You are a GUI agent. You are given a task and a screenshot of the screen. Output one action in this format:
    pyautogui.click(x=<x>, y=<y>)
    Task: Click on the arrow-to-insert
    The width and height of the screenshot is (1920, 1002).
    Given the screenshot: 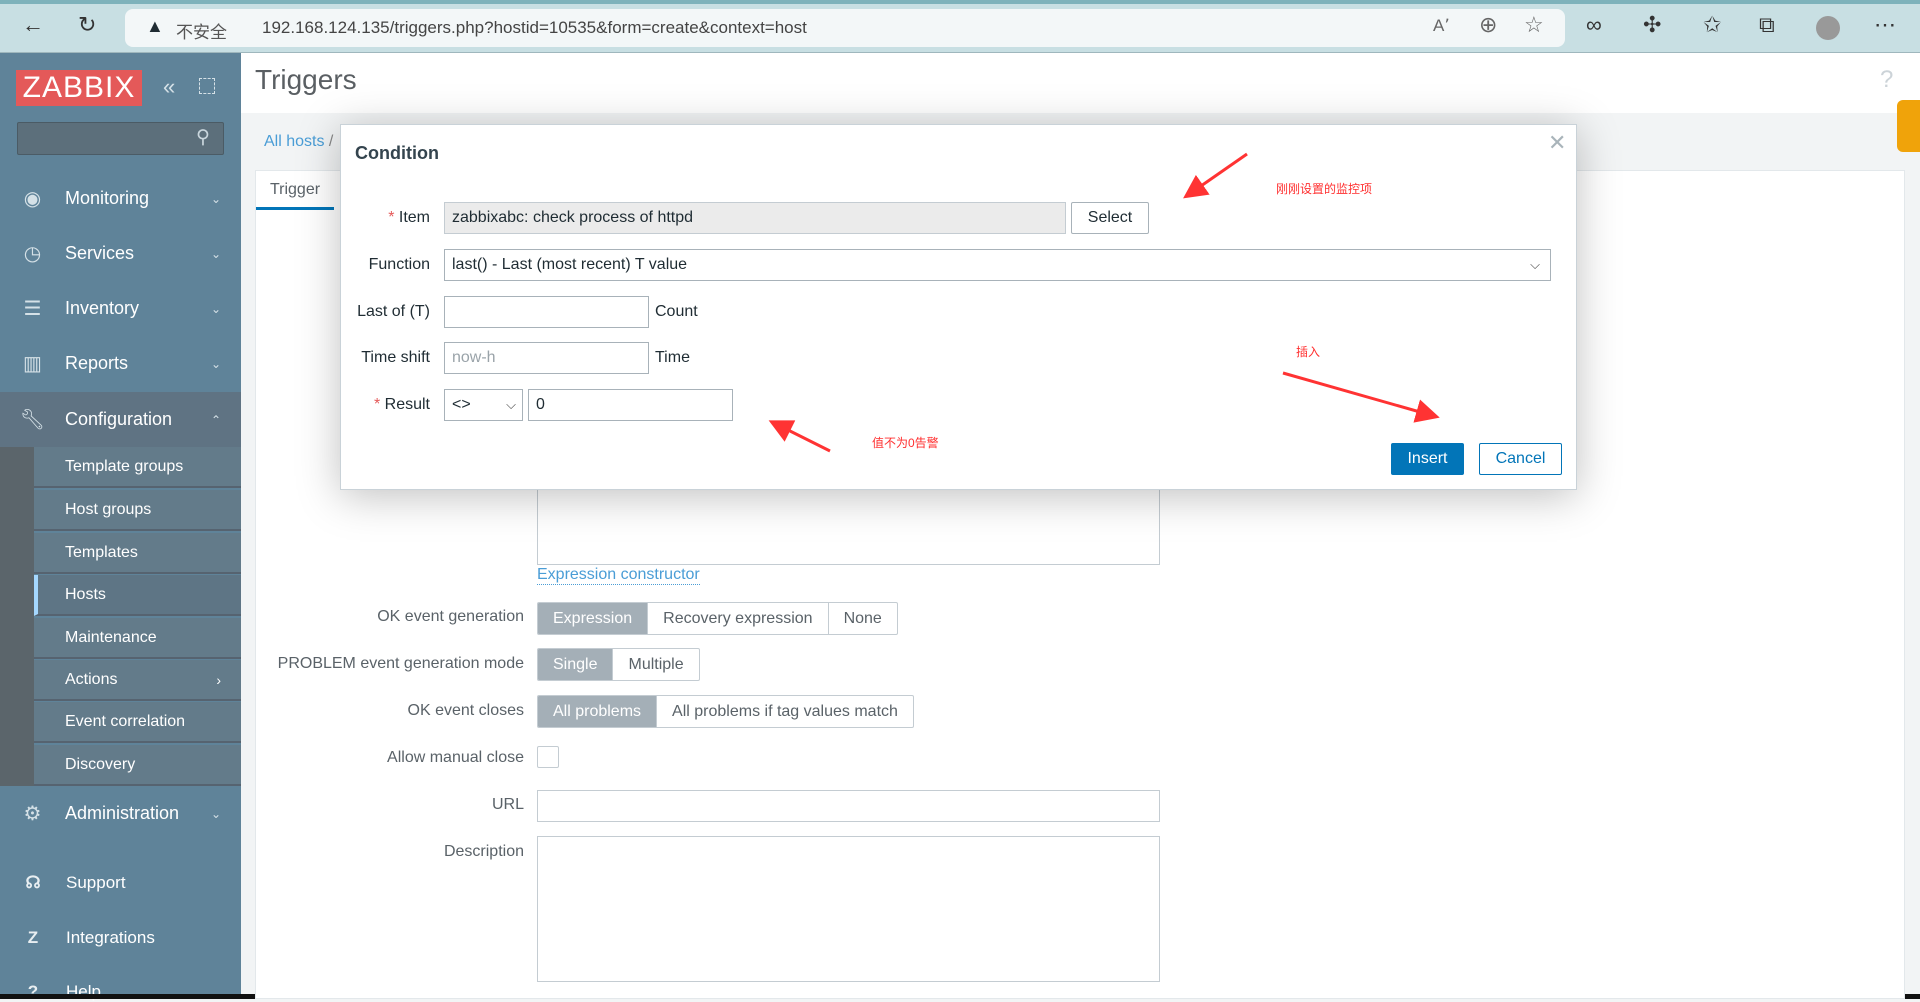 What is the action you would take?
    pyautogui.click(x=1361, y=397)
    